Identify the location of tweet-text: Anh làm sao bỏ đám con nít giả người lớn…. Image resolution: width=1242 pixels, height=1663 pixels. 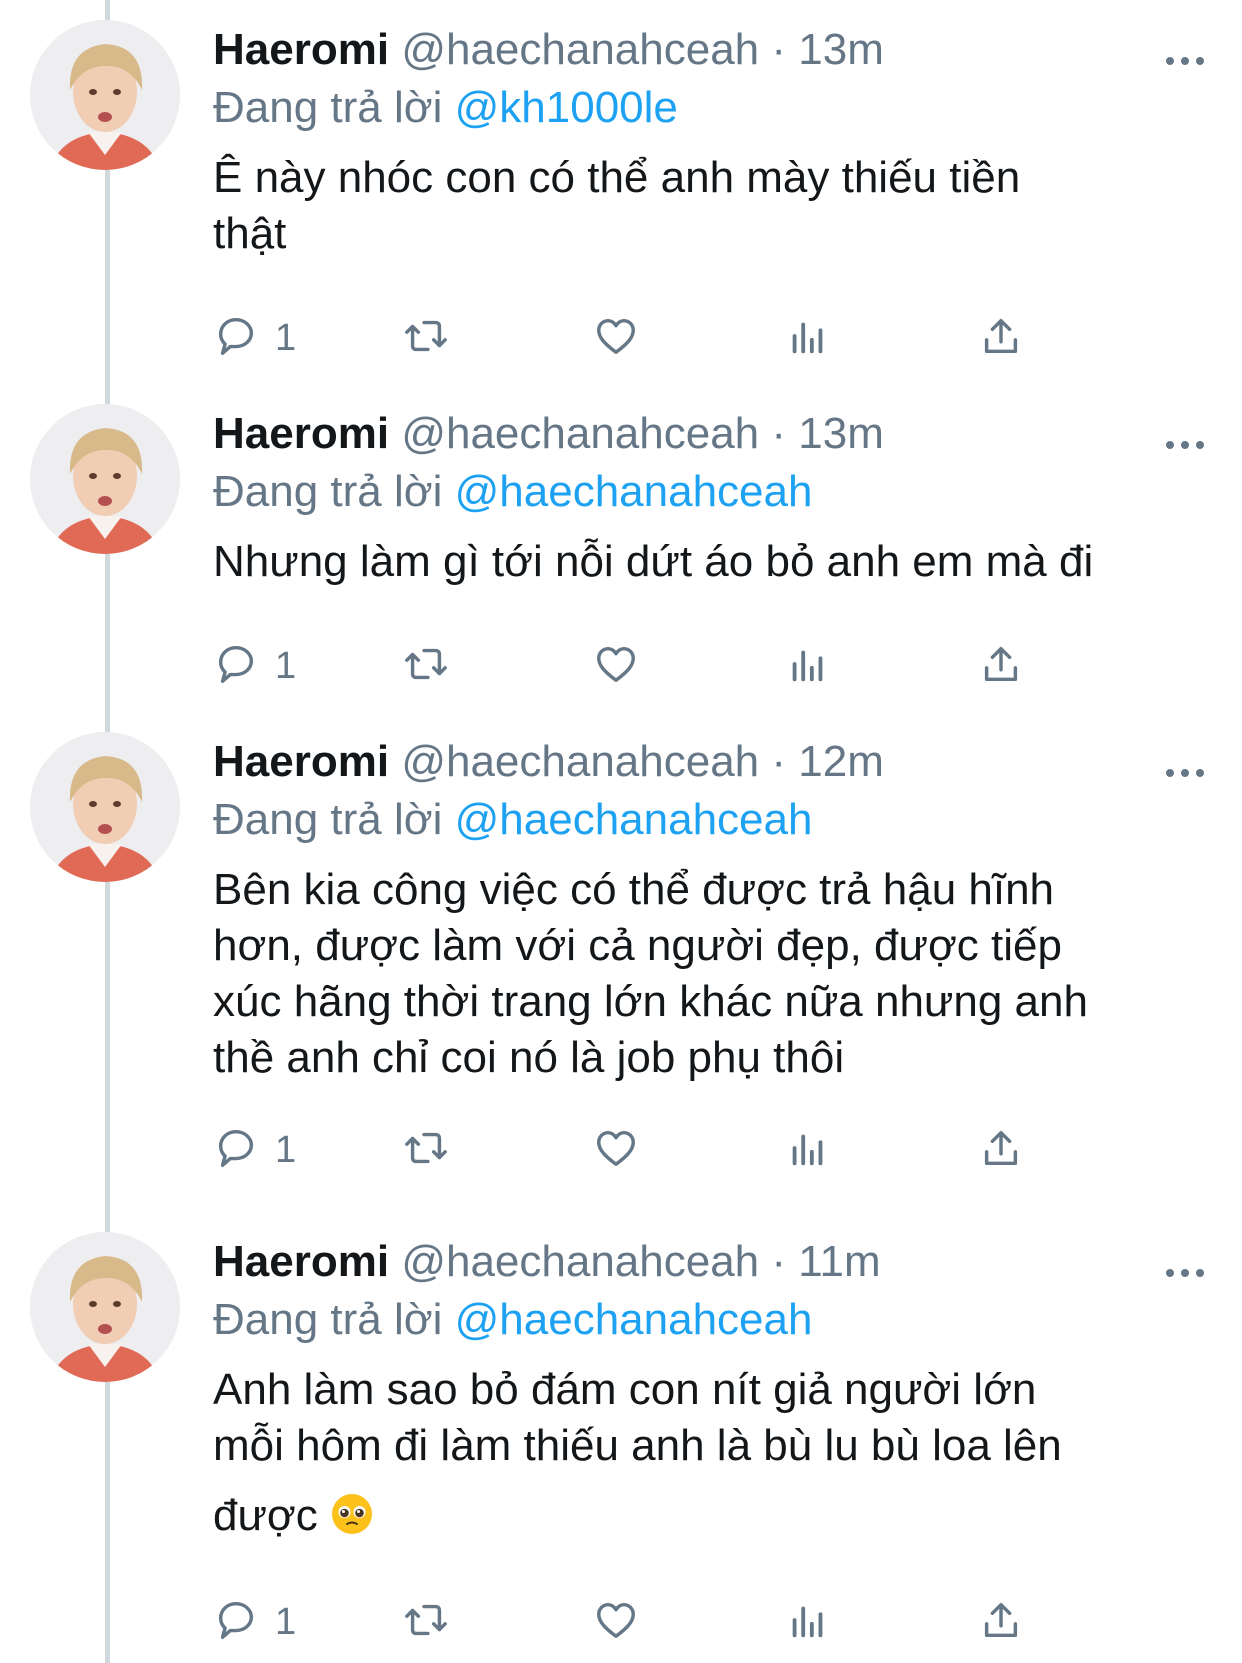
(718, 1453).